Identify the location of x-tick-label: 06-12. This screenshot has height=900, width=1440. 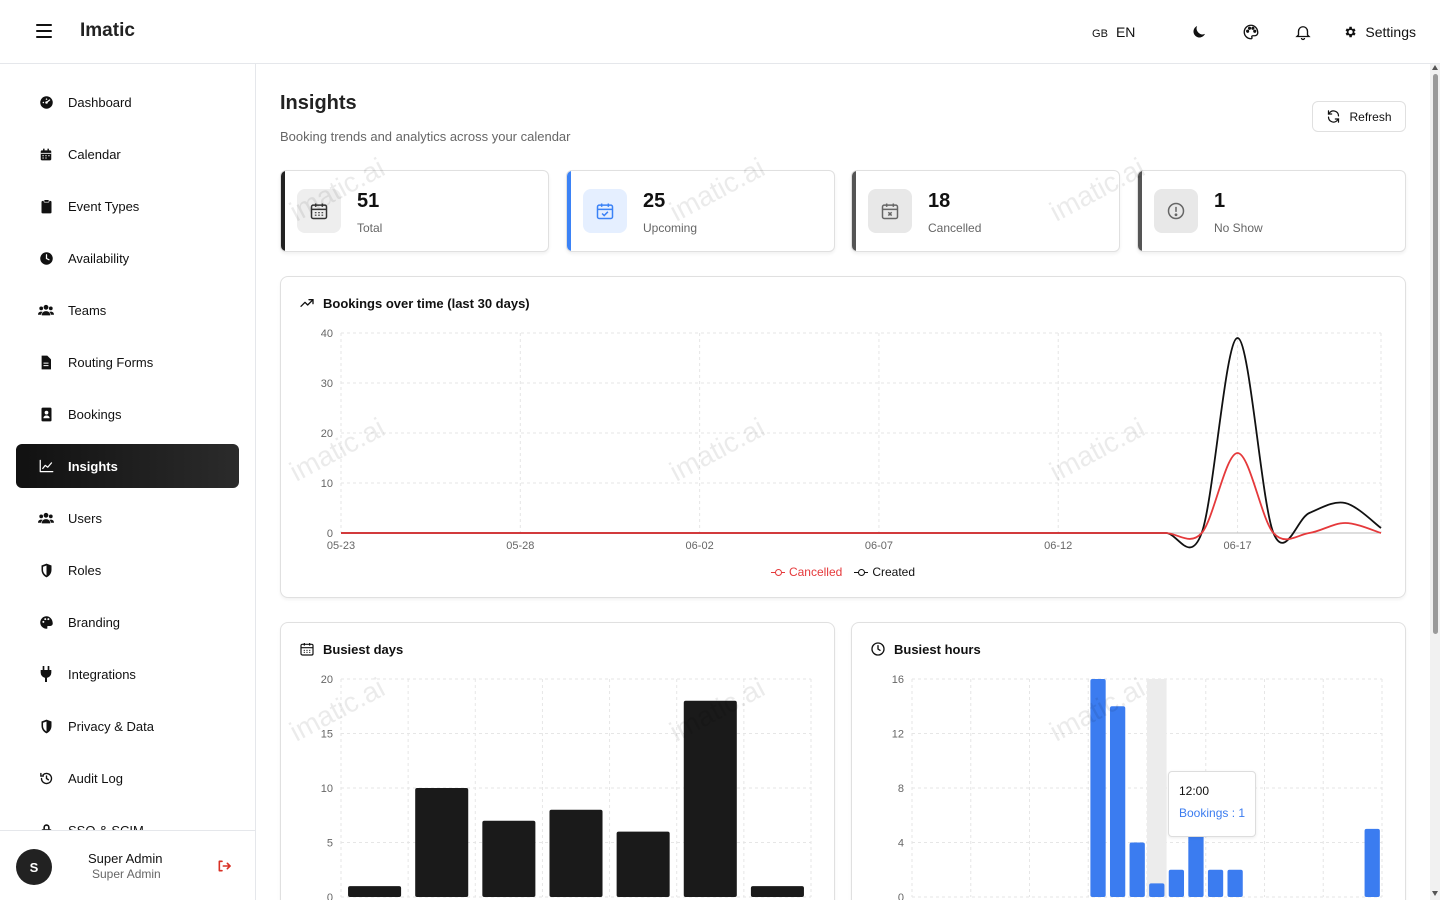
(1058, 546).